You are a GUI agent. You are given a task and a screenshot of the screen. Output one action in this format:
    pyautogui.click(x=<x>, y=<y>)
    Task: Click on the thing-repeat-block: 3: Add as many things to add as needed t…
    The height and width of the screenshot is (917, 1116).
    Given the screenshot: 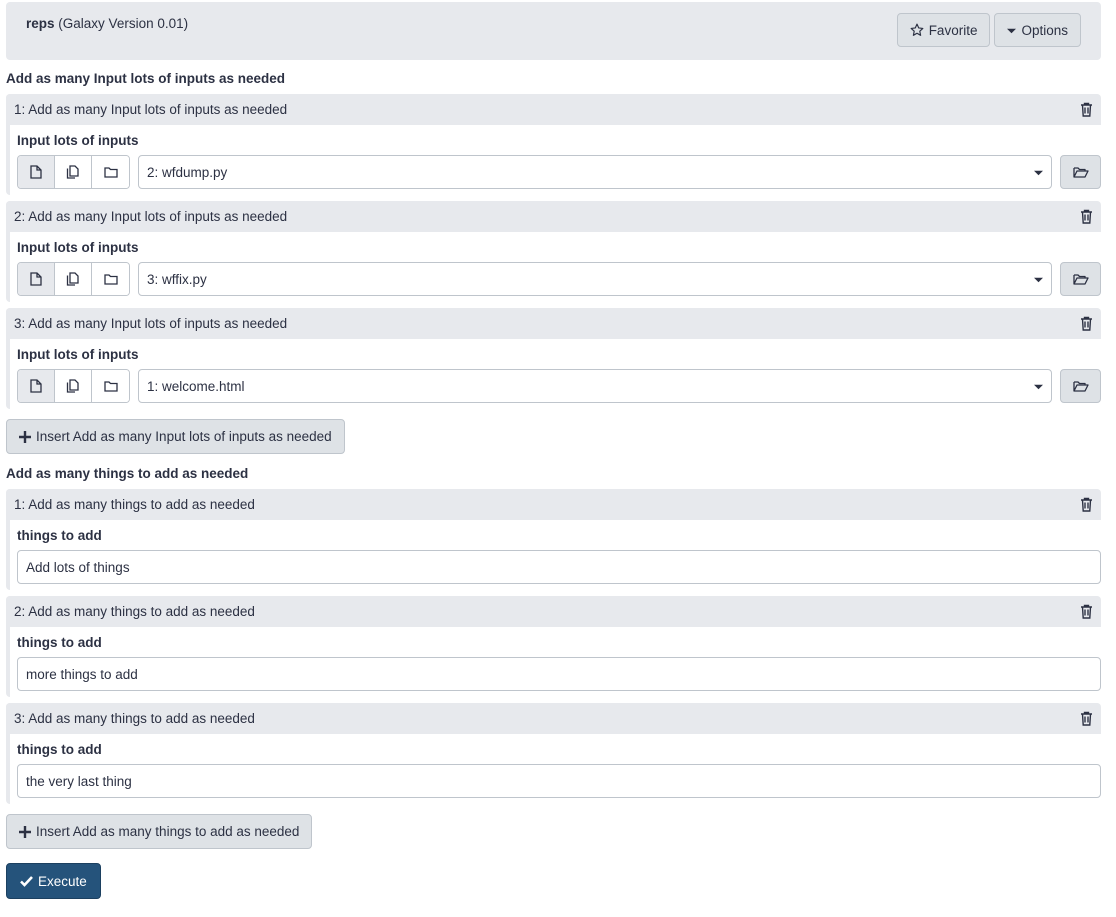 What is the action you would take?
    pyautogui.click(x=553, y=753)
    